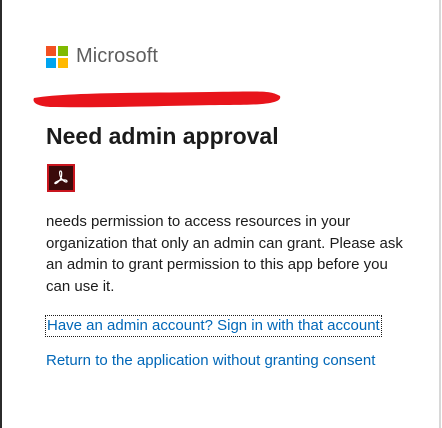 The width and height of the screenshot is (442, 428). What do you see at coordinates (117, 56) in the screenshot?
I see `brand-name: Microsoft` at bounding box center [117, 56].